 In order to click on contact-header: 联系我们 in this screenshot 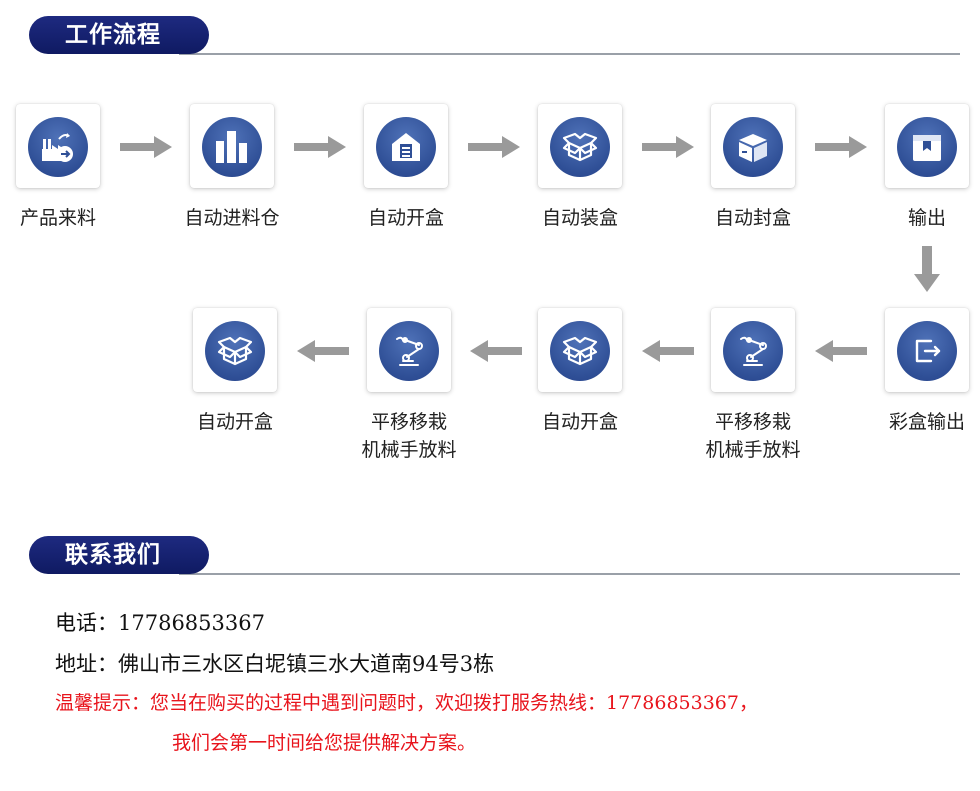, I will do `click(494, 556)`.